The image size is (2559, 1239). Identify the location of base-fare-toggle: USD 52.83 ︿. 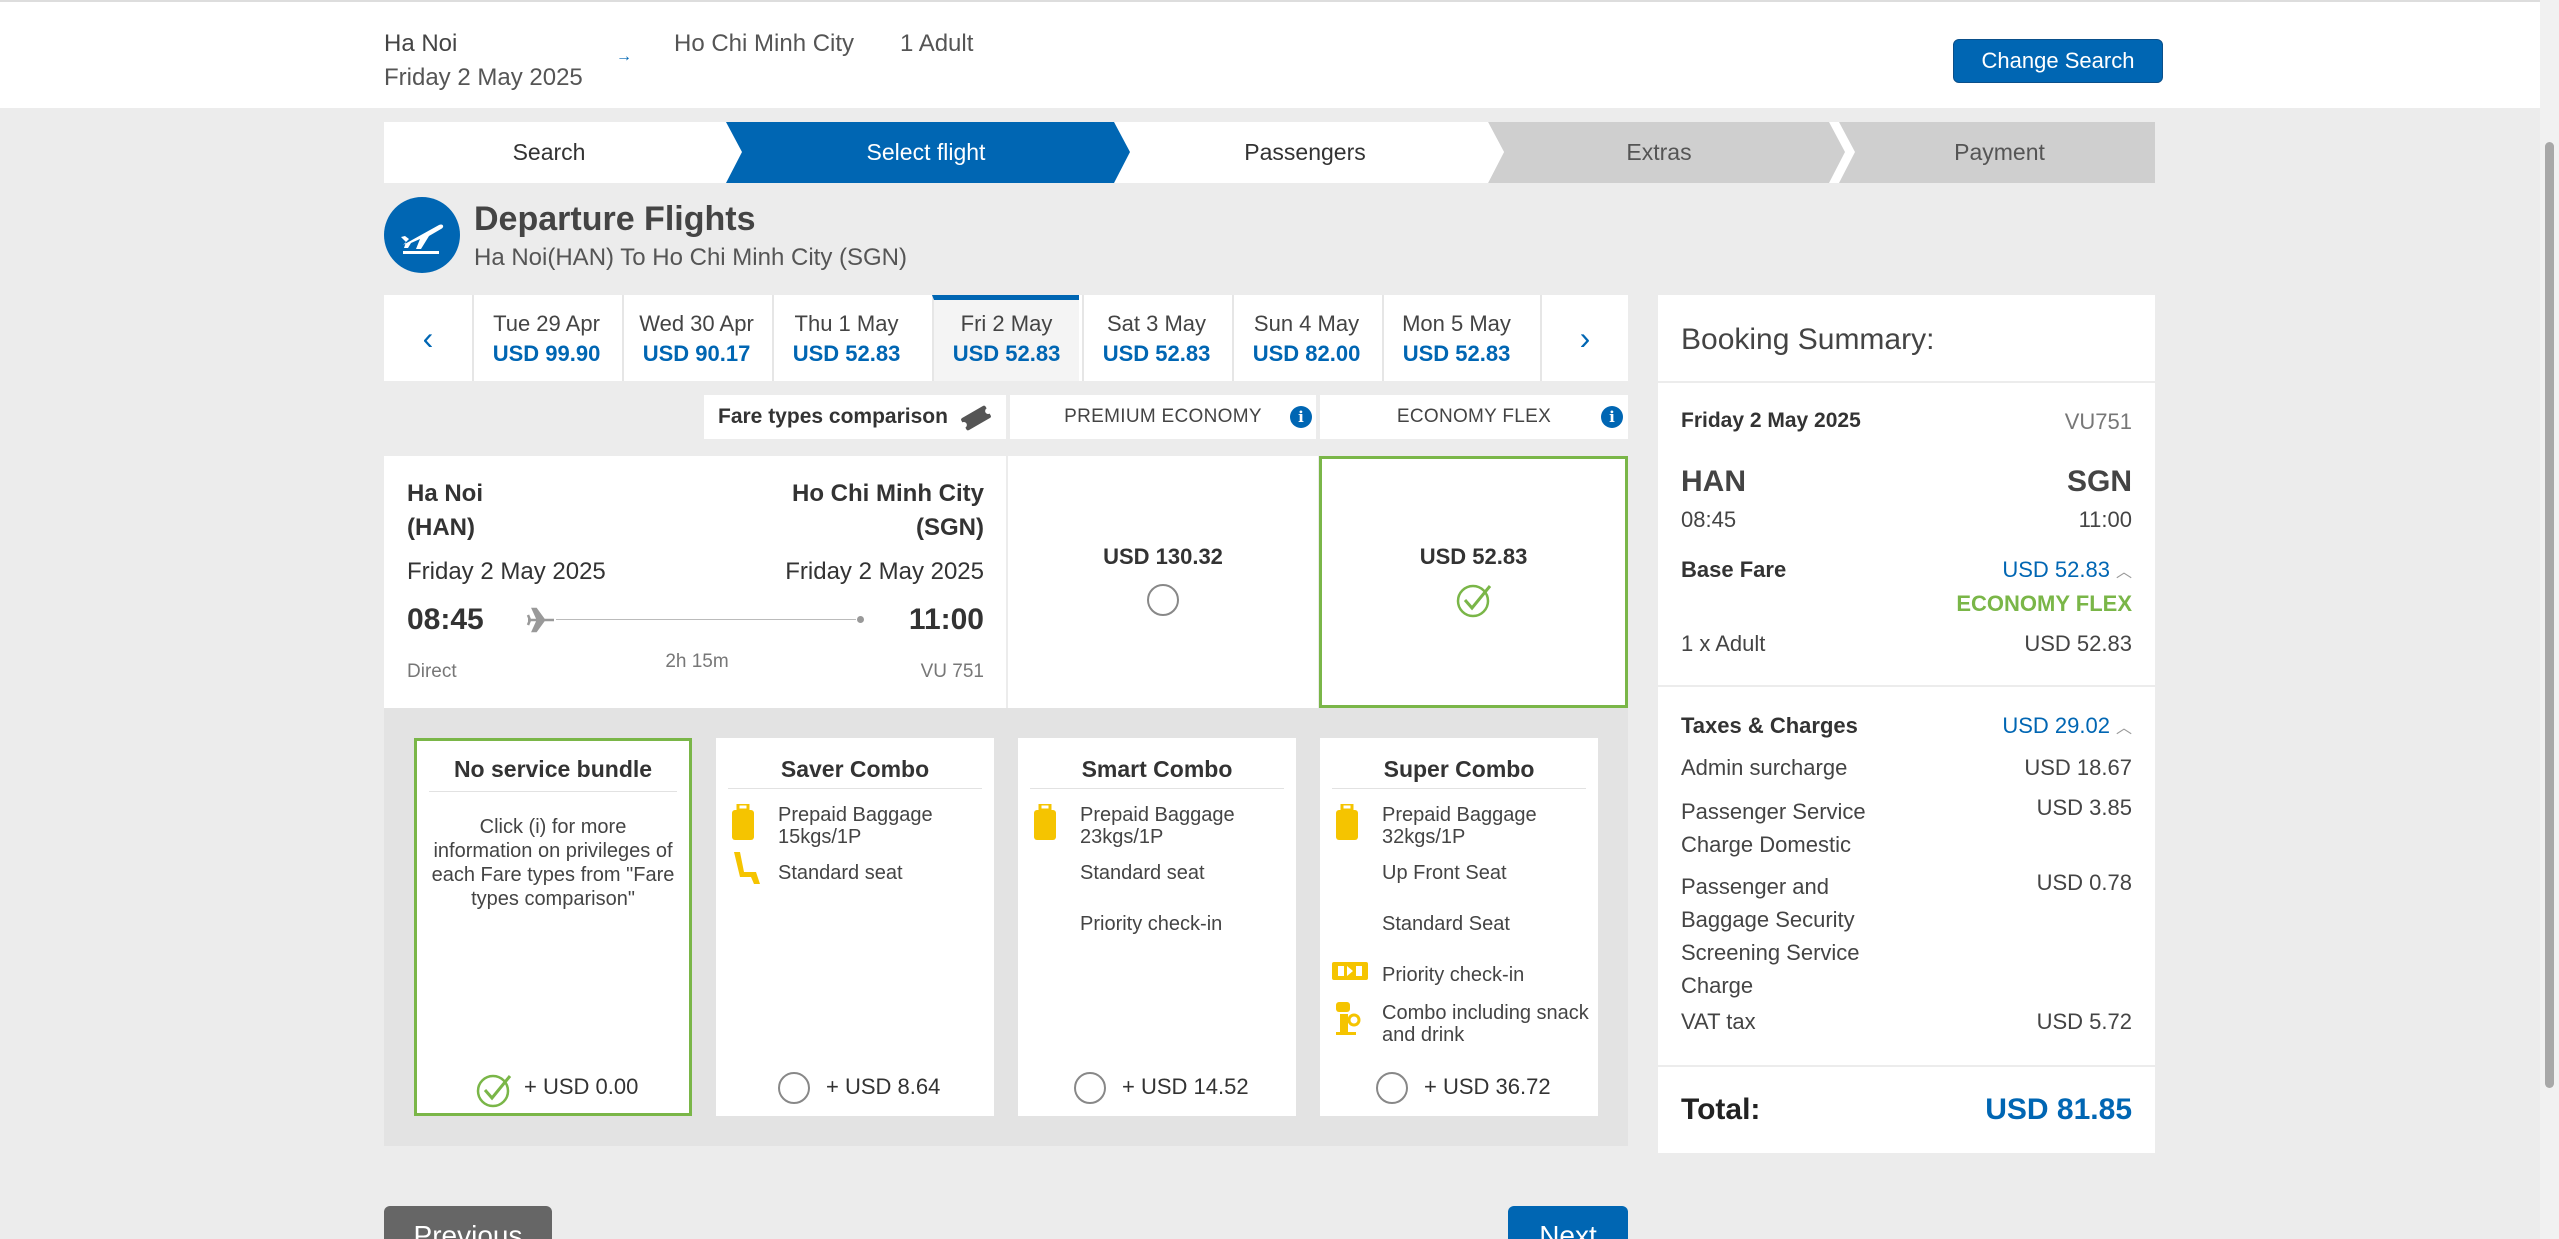
(2067, 570).